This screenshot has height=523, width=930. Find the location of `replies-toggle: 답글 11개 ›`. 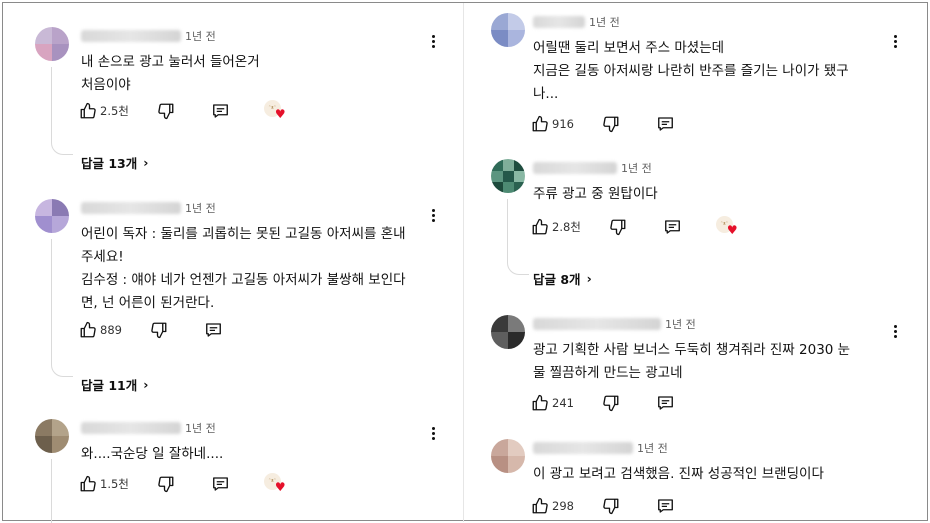

replies-toggle: 답글 11개 › is located at coordinates (114, 384).